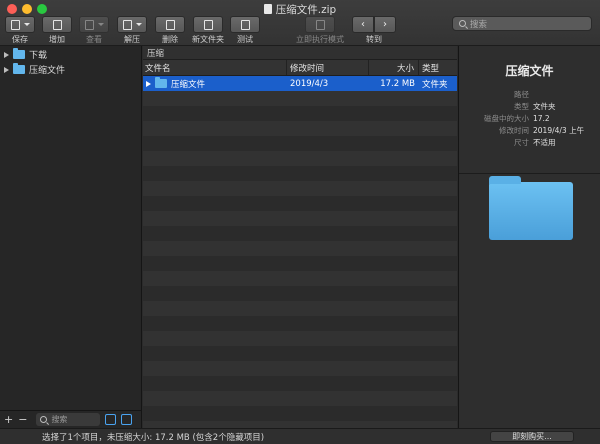 The height and width of the screenshot is (444, 600). I want to click on view-icon, so click(89, 24).